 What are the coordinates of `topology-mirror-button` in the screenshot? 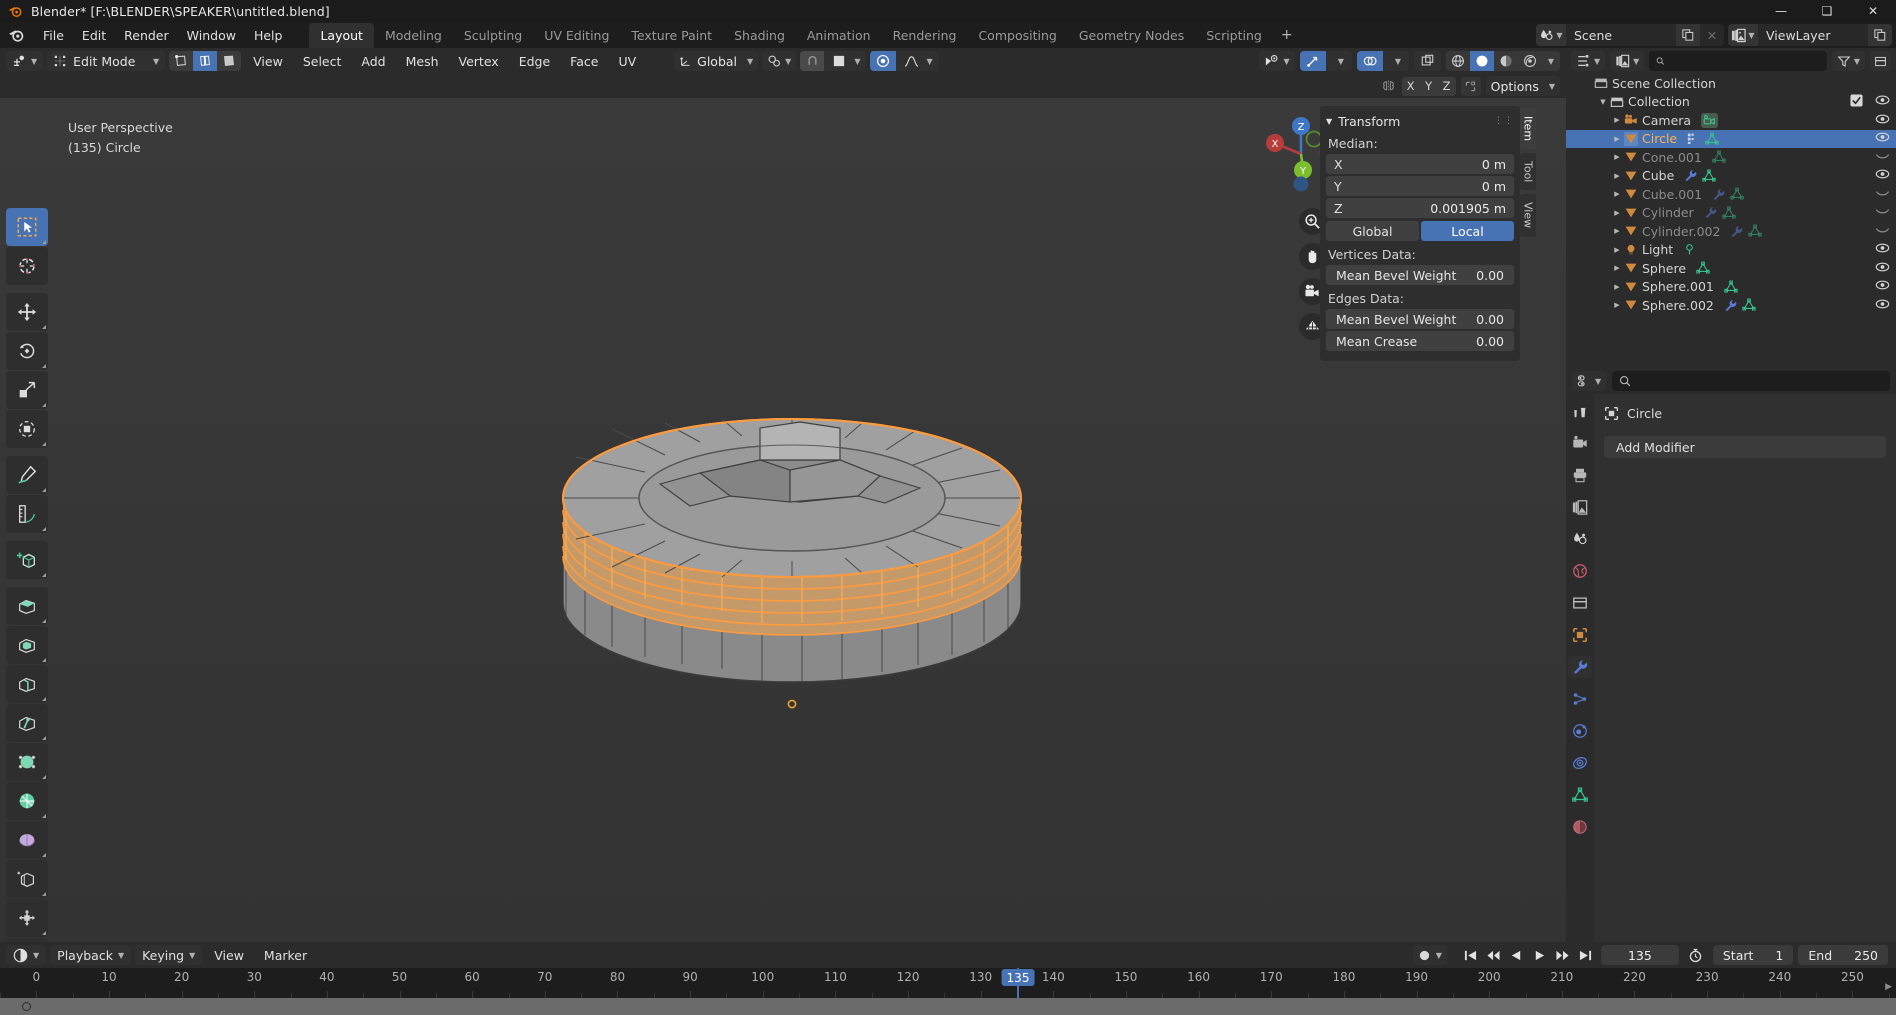 It's located at (1470, 86).